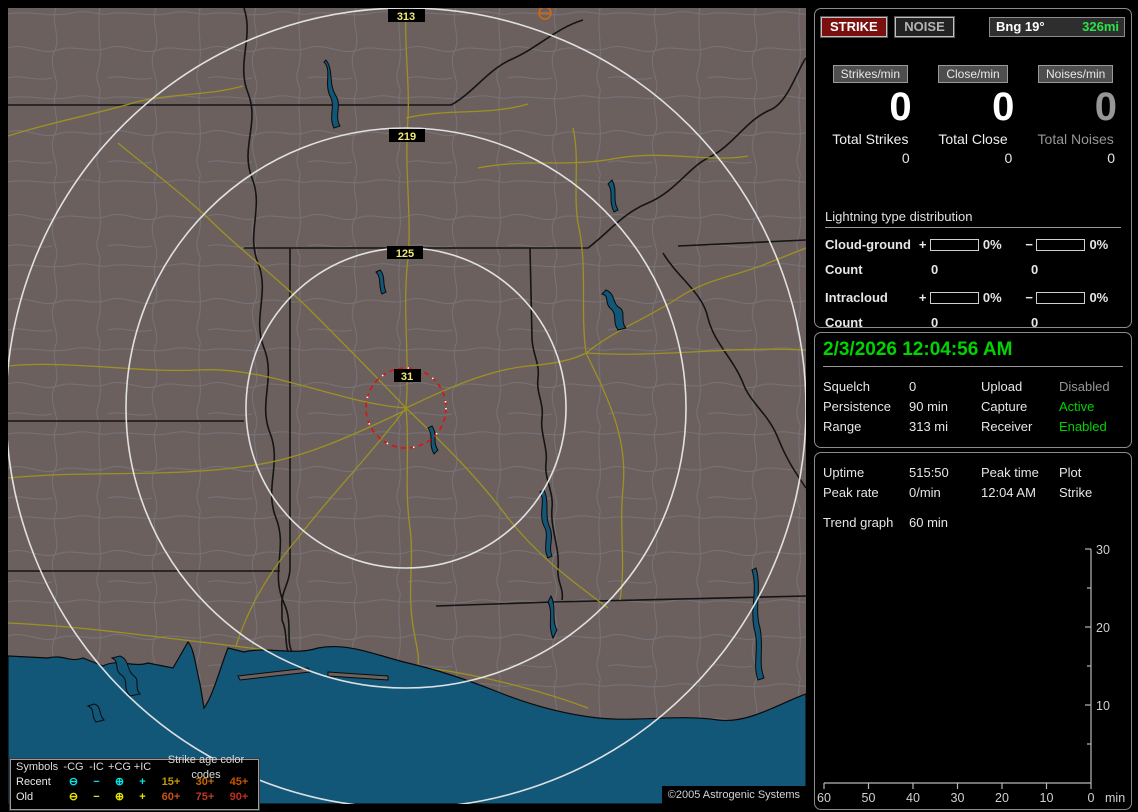 The width and height of the screenshot is (1138, 812). I want to click on ic-plus-bar, so click(954, 297).